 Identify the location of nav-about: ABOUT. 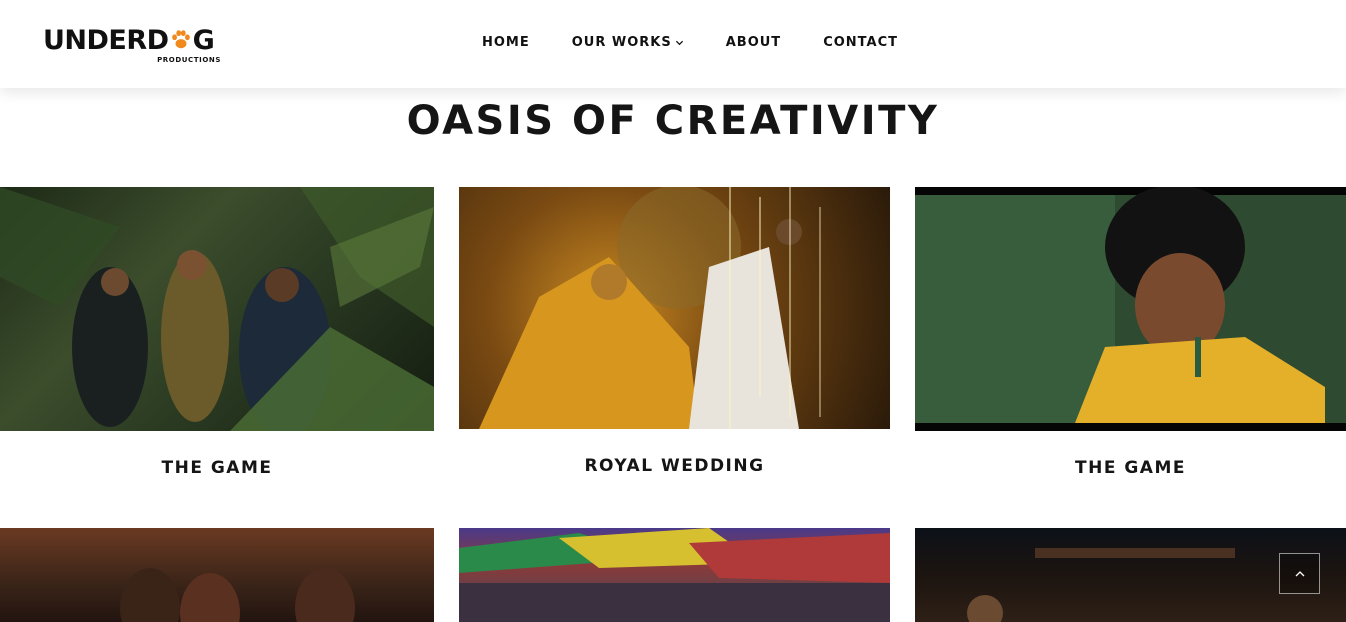
(753, 42).